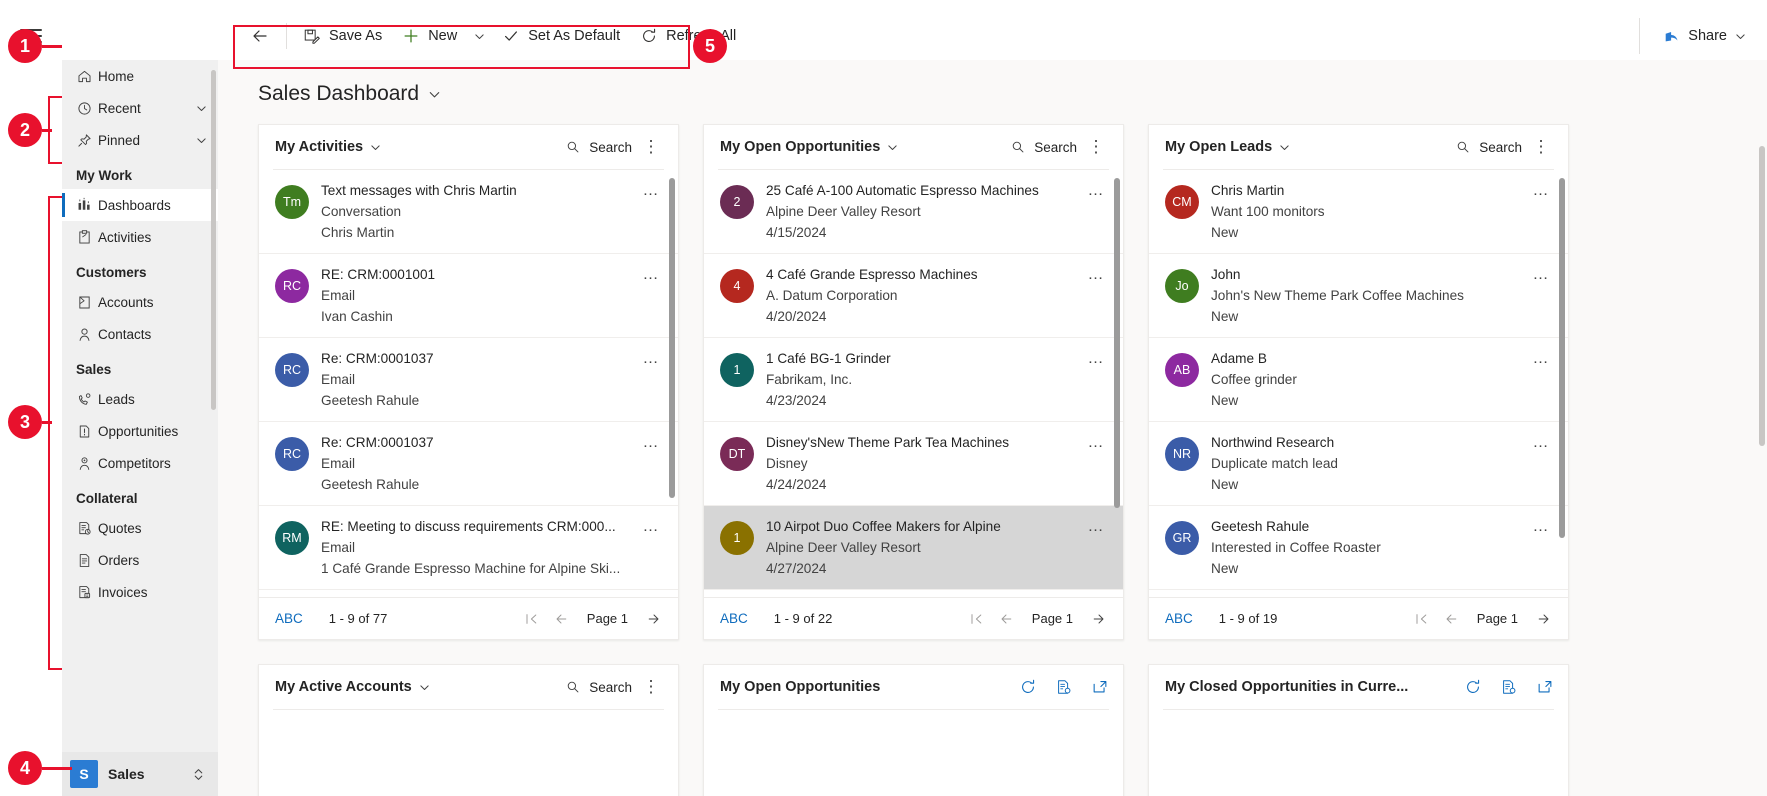  I want to click on sidebar-item-recent: Recent, so click(140, 108).